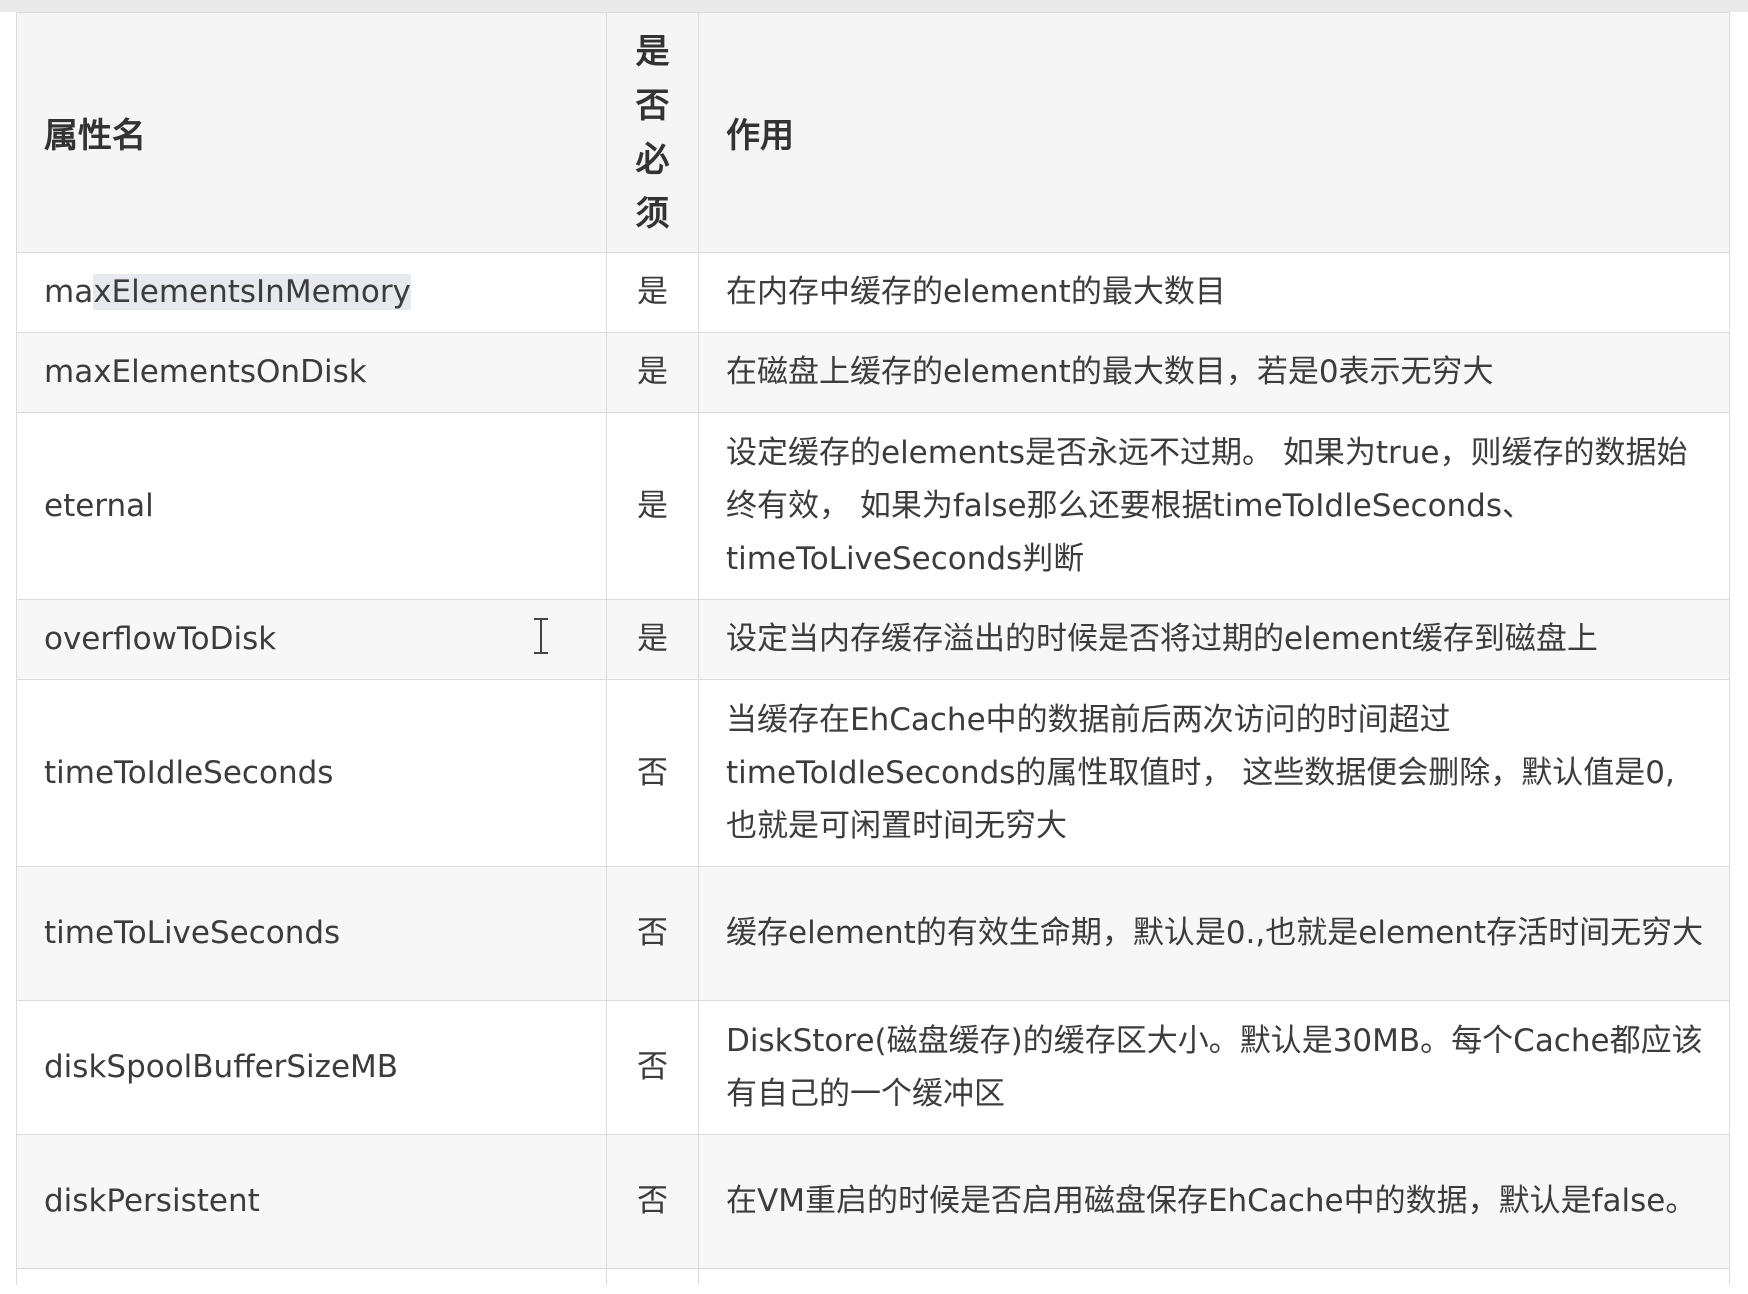 The image size is (1748, 1294). I want to click on attr-name-cell: diskSpoolBufferSizeMB, so click(311, 1067).